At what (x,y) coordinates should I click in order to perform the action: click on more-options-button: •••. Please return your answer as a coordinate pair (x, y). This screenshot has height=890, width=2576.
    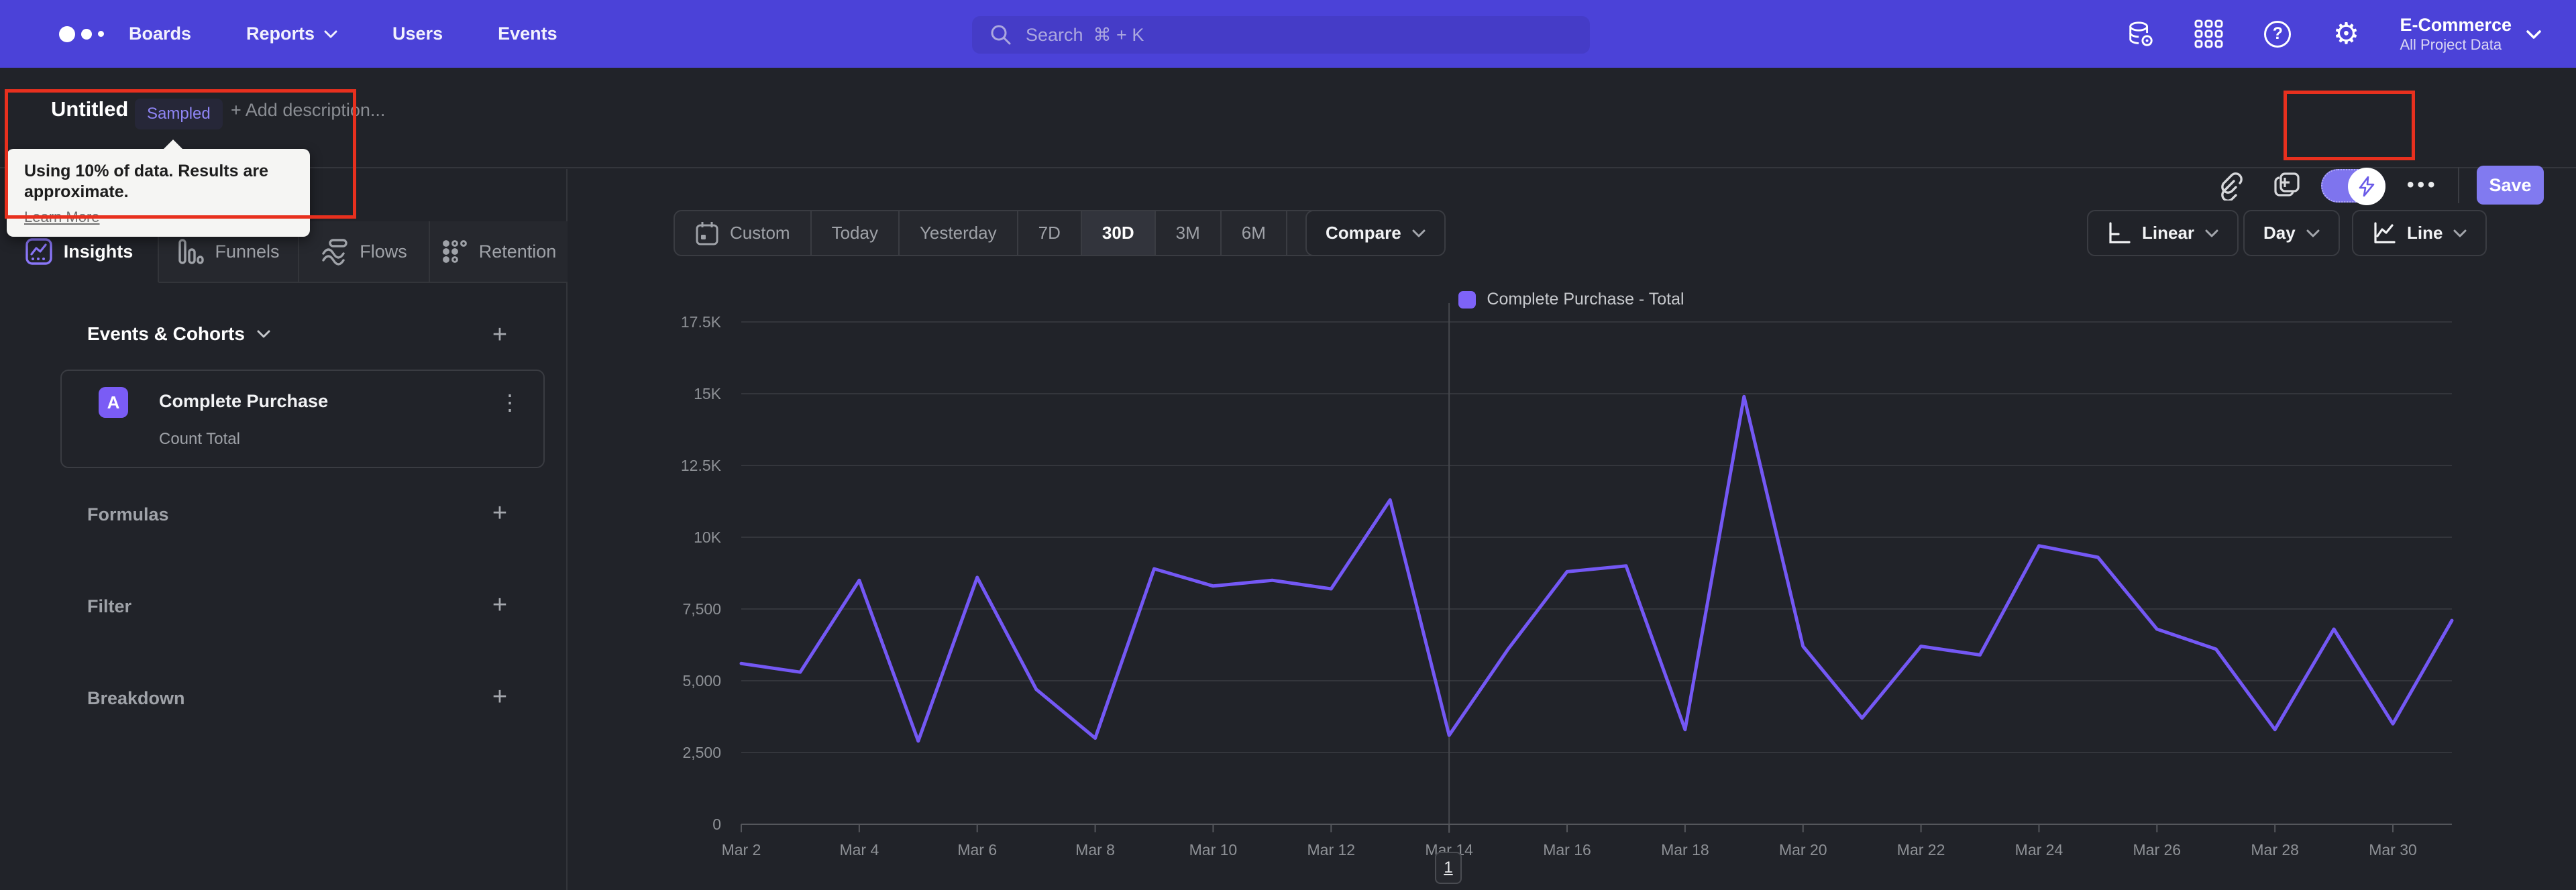
    Looking at the image, I should click on (2422, 185).